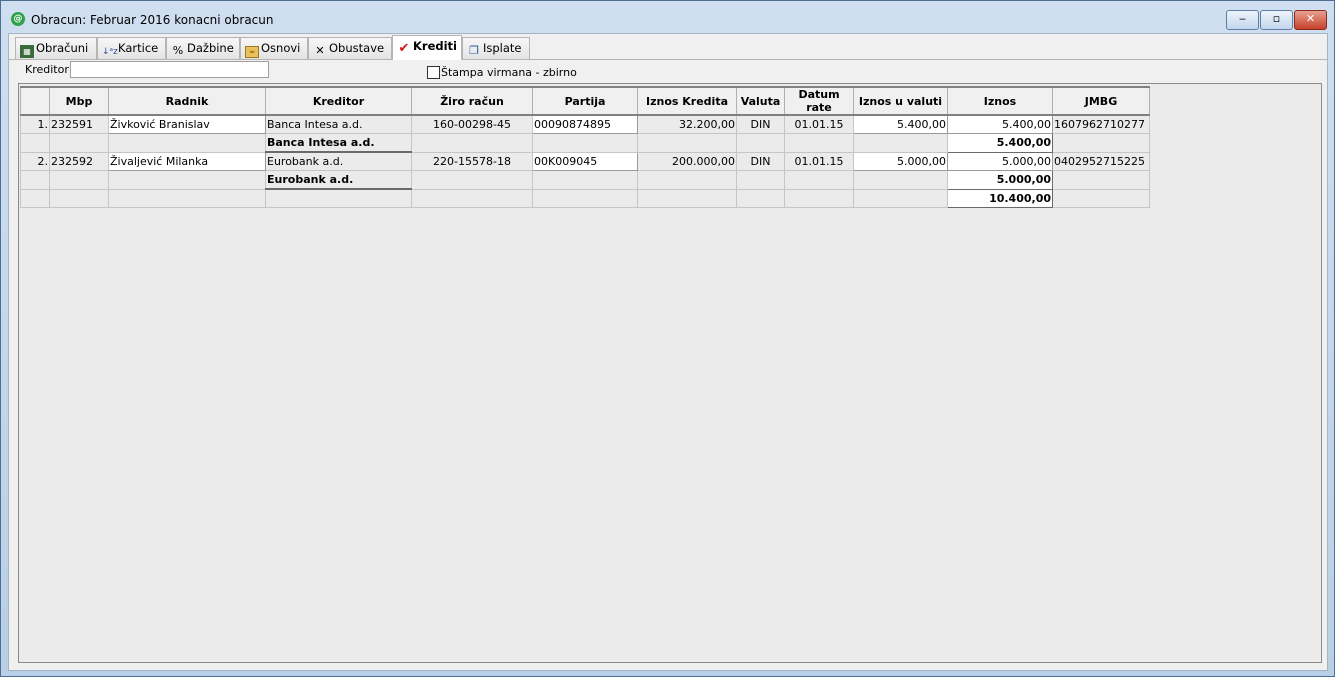 The image size is (1335, 677). What do you see at coordinates (187, 161) in the screenshot?
I see `cell-radnik: Živaljević Milanka` at bounding box center [187, 161].